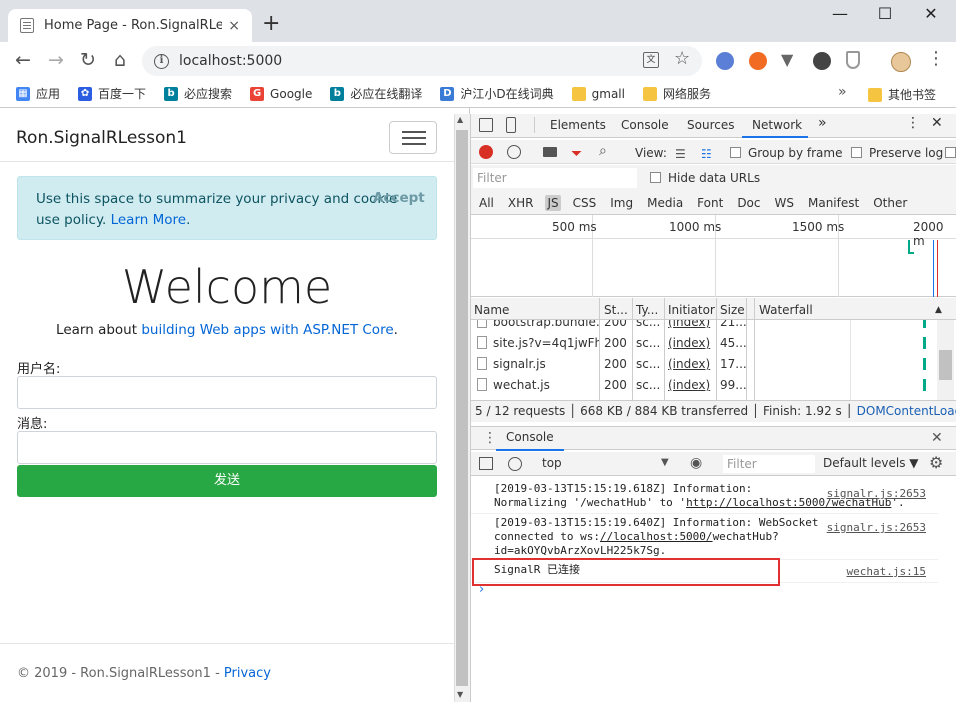  I want to click on type-all: All, so click(486, 203).